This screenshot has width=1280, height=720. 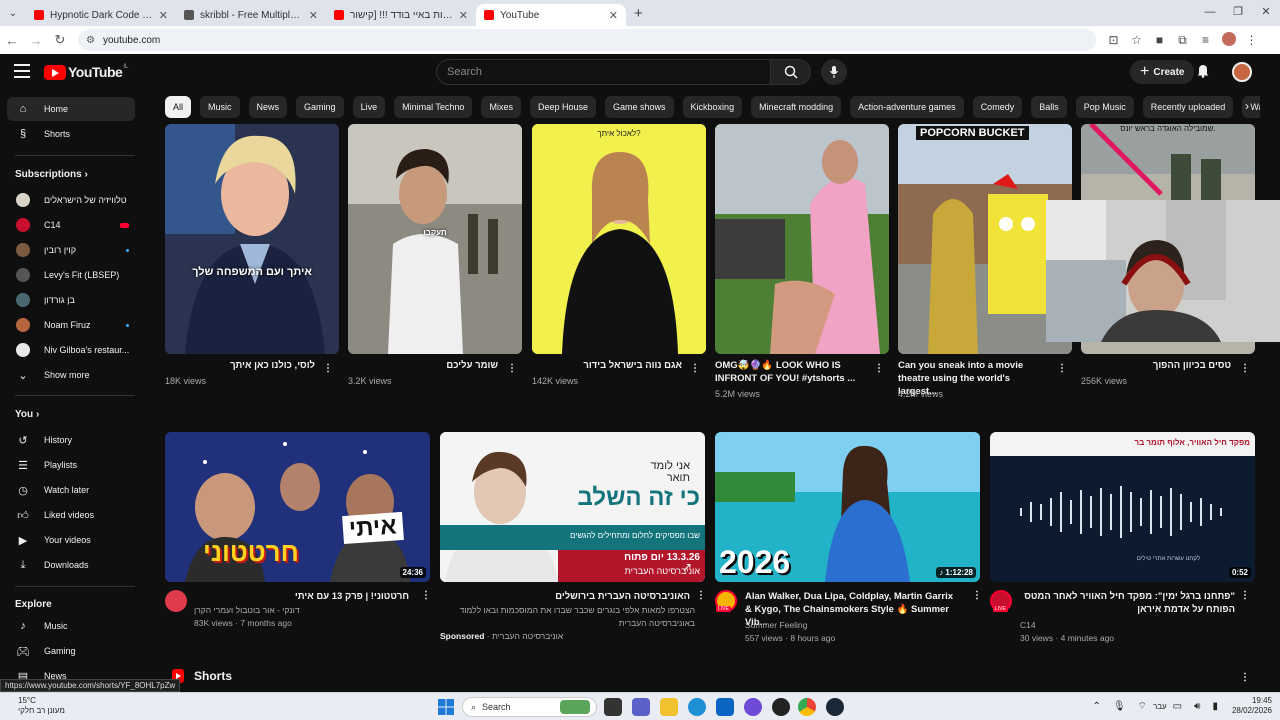 What do you see at coordinates (1142, 706) in the screenshot?
I see `network-icon: ⌔` at bounding box center [1142, 706].